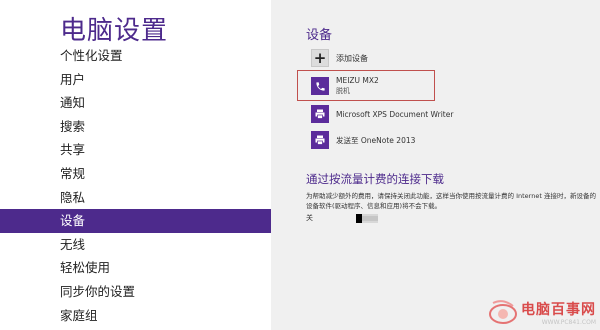 This screenshot has width=600, height=330. What do you see at coordinates (342, 218) in the screenshot?
I see `metered-toggle-row: 关` at bounding box center [342, 218].